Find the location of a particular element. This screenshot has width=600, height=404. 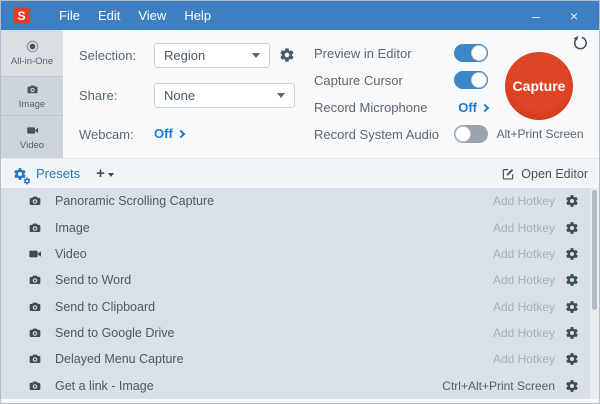

scrollbar-thumb is located at coordinates (594, 250).